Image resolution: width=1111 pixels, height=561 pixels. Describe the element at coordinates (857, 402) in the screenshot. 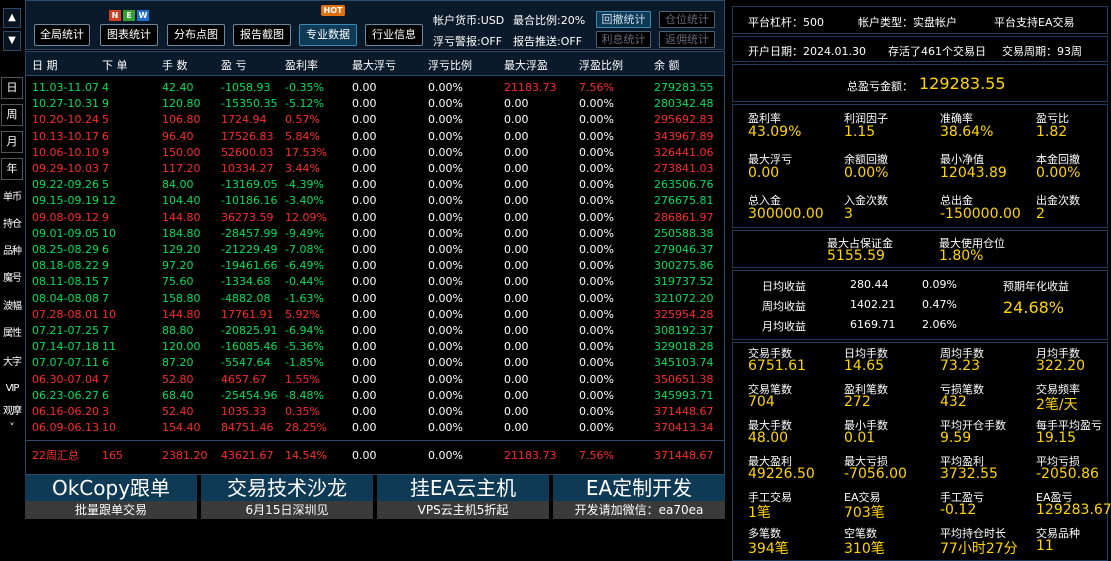

I see `trade-stat-value: 272` at that location.